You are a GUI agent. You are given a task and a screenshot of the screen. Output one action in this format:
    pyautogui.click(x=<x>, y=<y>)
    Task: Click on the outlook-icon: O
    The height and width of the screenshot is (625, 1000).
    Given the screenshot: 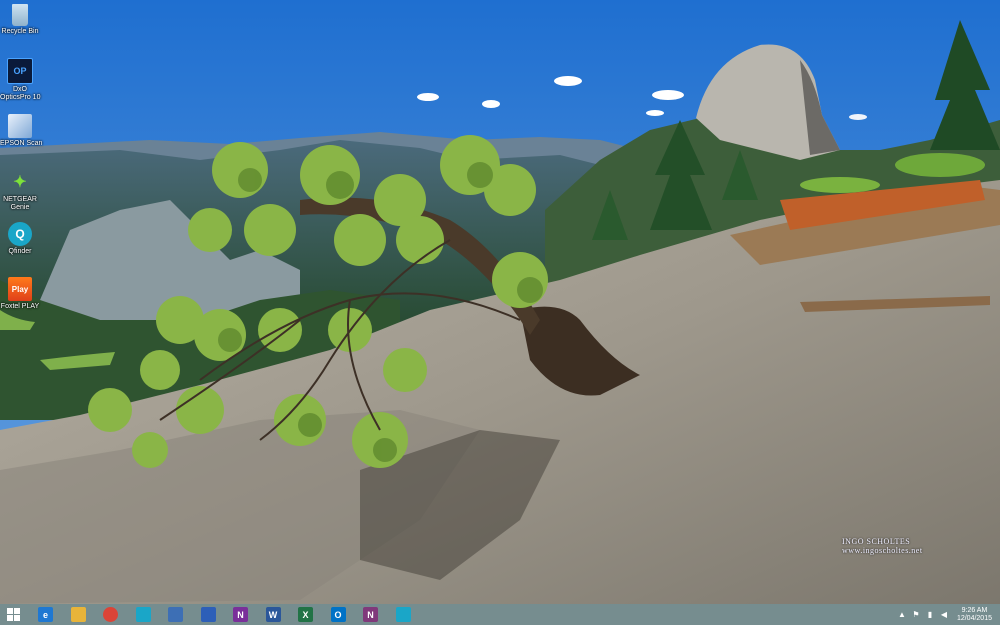 What is the action you would take?
    pyautogui.click(x=338, y=614)
    